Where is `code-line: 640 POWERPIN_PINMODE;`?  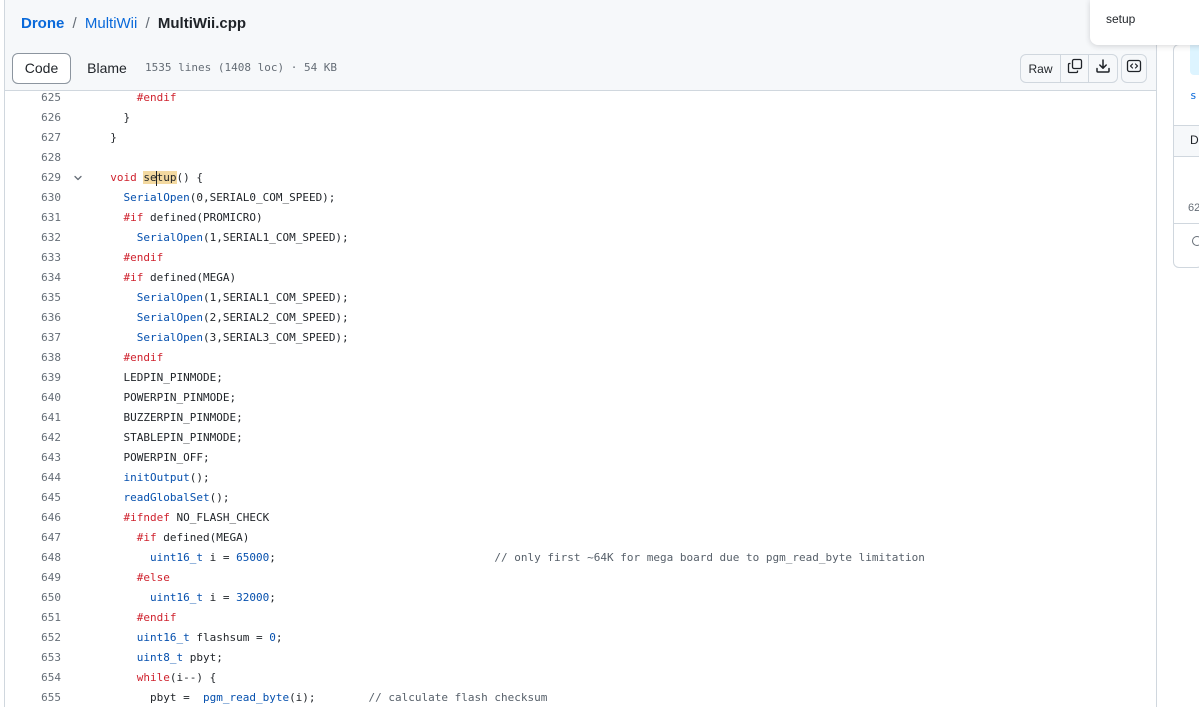 code-line: 640 POWERPIN_PINMODE; is located at coordinates (580, 398).